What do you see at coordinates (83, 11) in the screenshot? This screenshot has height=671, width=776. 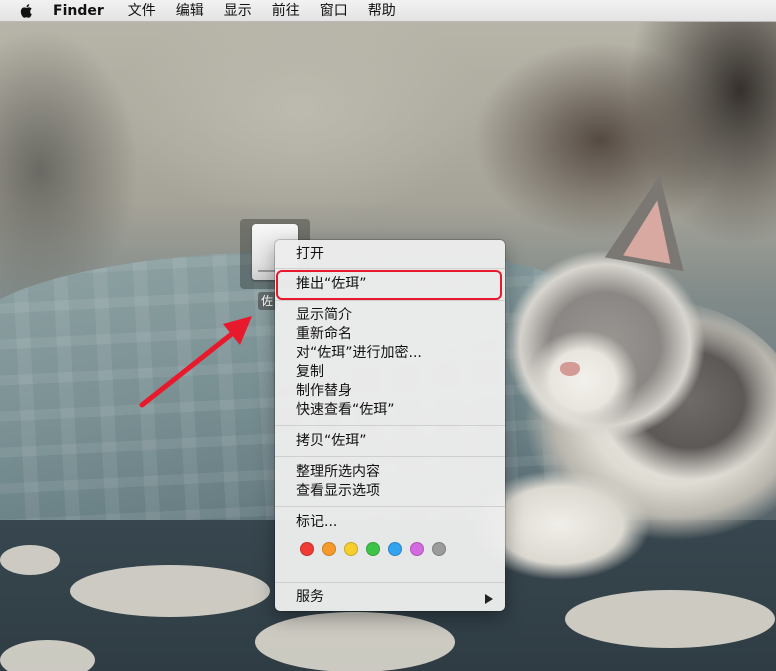 I see `menu-finder: Finder` at bounding box center [83, 11].